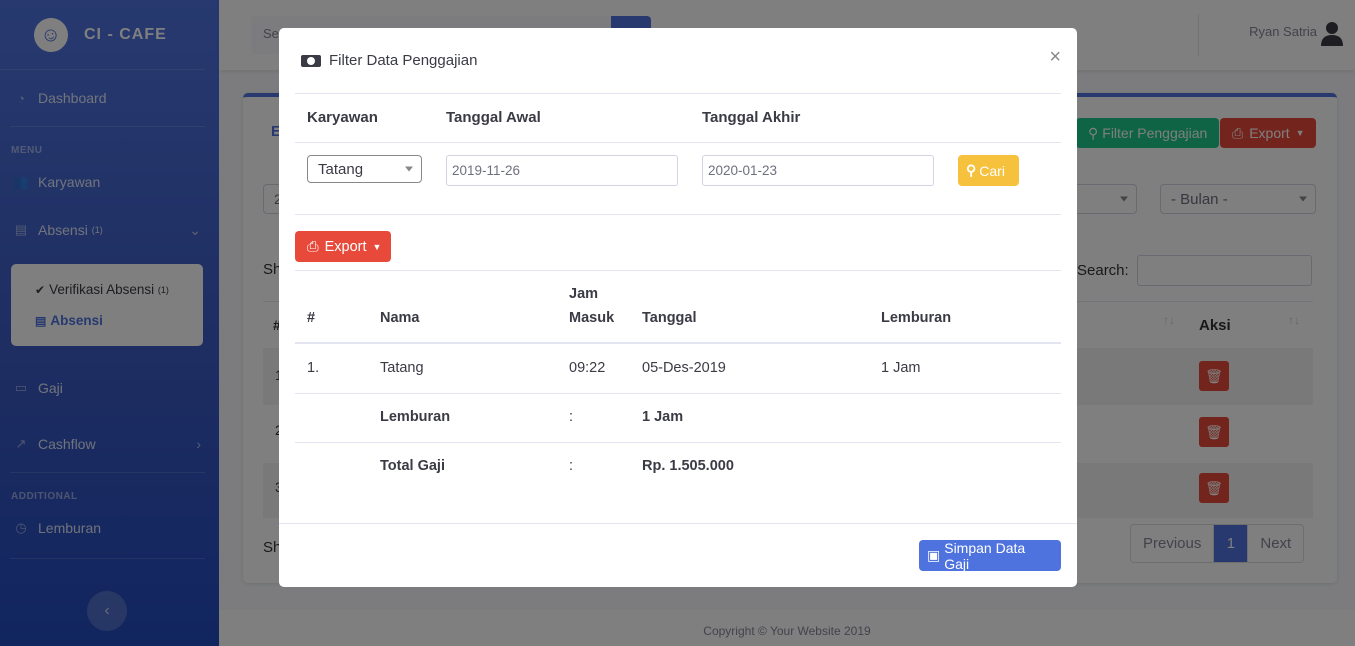  Describe the element at coordinates (678, 343) in the screenshot. I see `table-header-divider` at that location.